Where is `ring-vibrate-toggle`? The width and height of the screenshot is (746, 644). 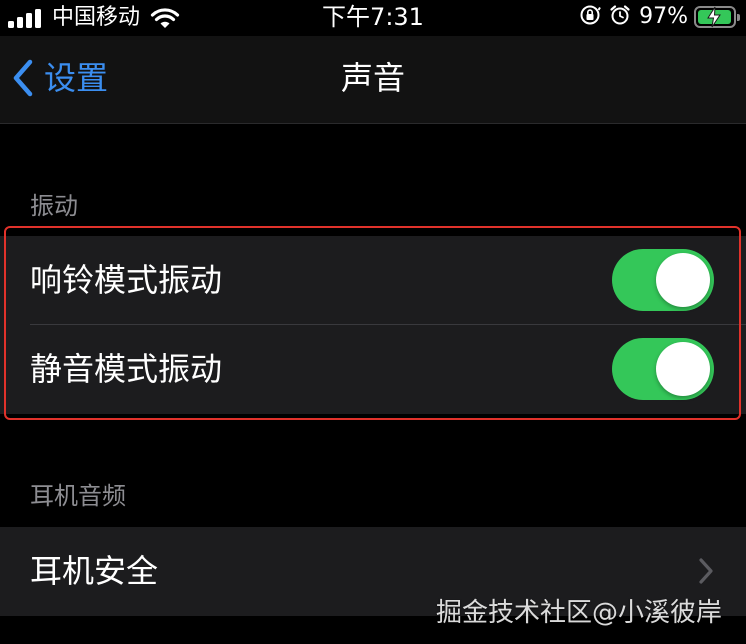 ring-vibrate-toggle is located at coordinates (663, 280).